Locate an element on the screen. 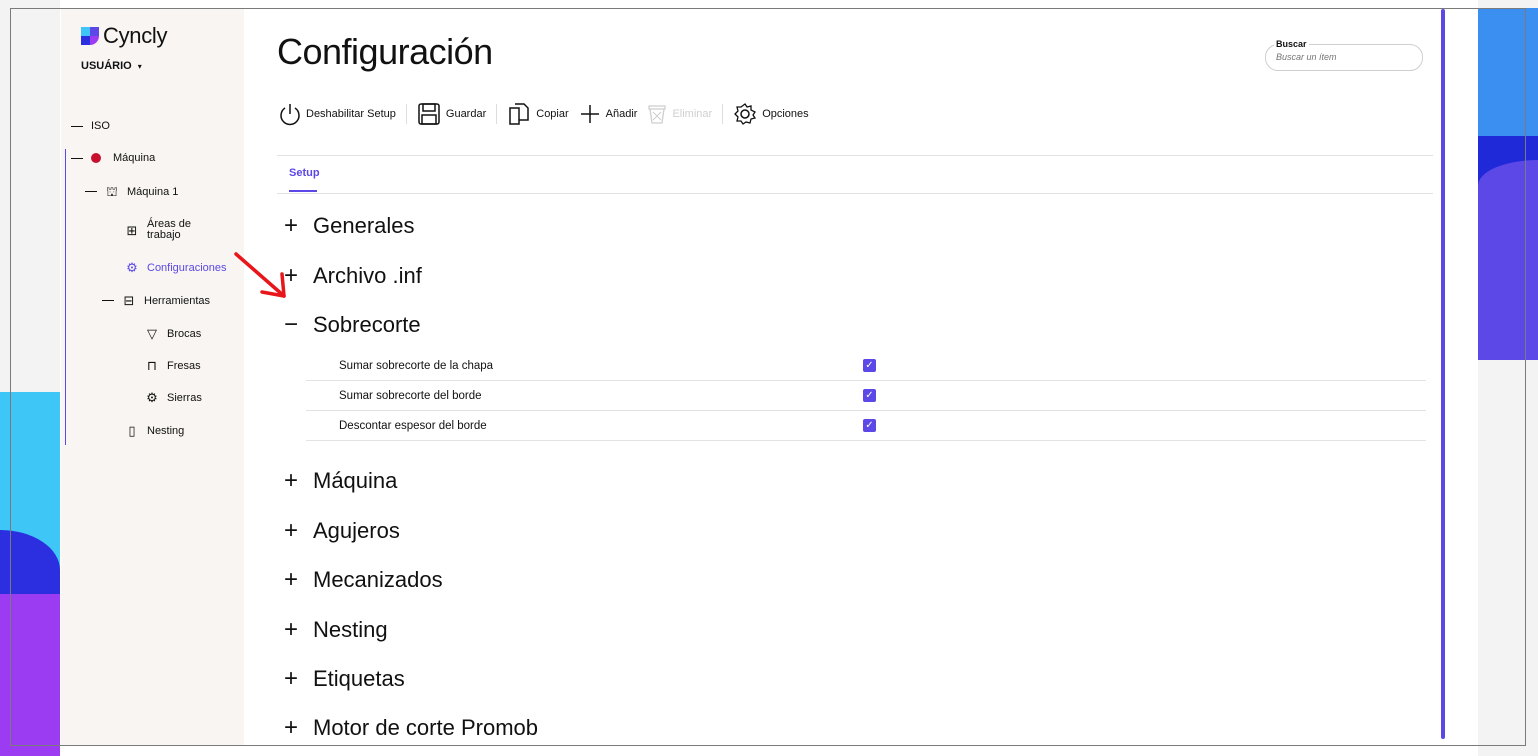 The height and width of the screenshot is (756, 1538). scrollbar is located at coordinates (1443, 374).